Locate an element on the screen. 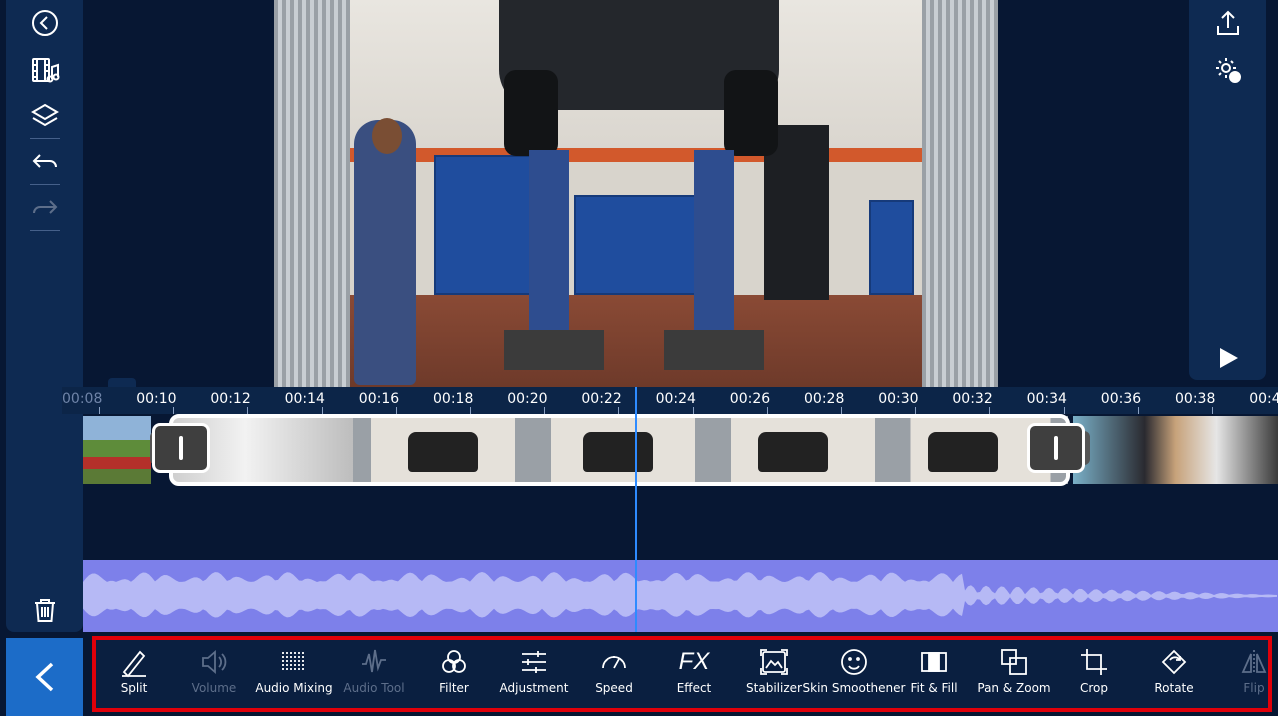  right-toolbar is located at coordinates (1227, 190).